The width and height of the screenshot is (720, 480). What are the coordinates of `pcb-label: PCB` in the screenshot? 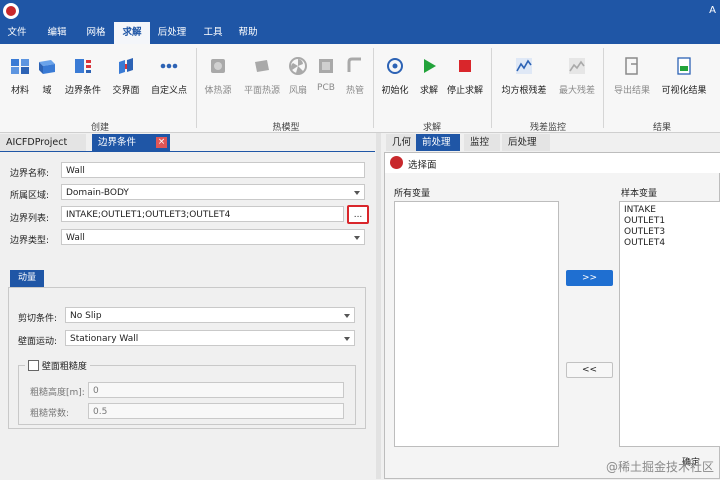 It's located at (326, 88).